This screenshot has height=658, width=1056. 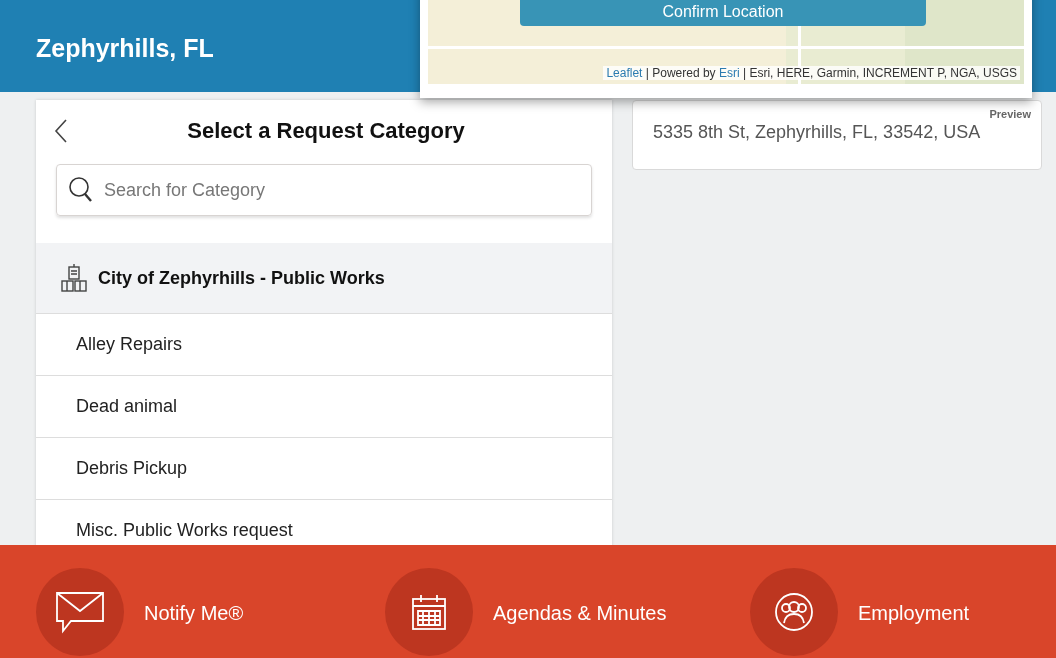 What do you see at coordinates (817, 132) in the screenshot?
I see `address-text: 5335 8th St, Zephyrhills, FL, 33542, USA` at bounding box center [817, 132].